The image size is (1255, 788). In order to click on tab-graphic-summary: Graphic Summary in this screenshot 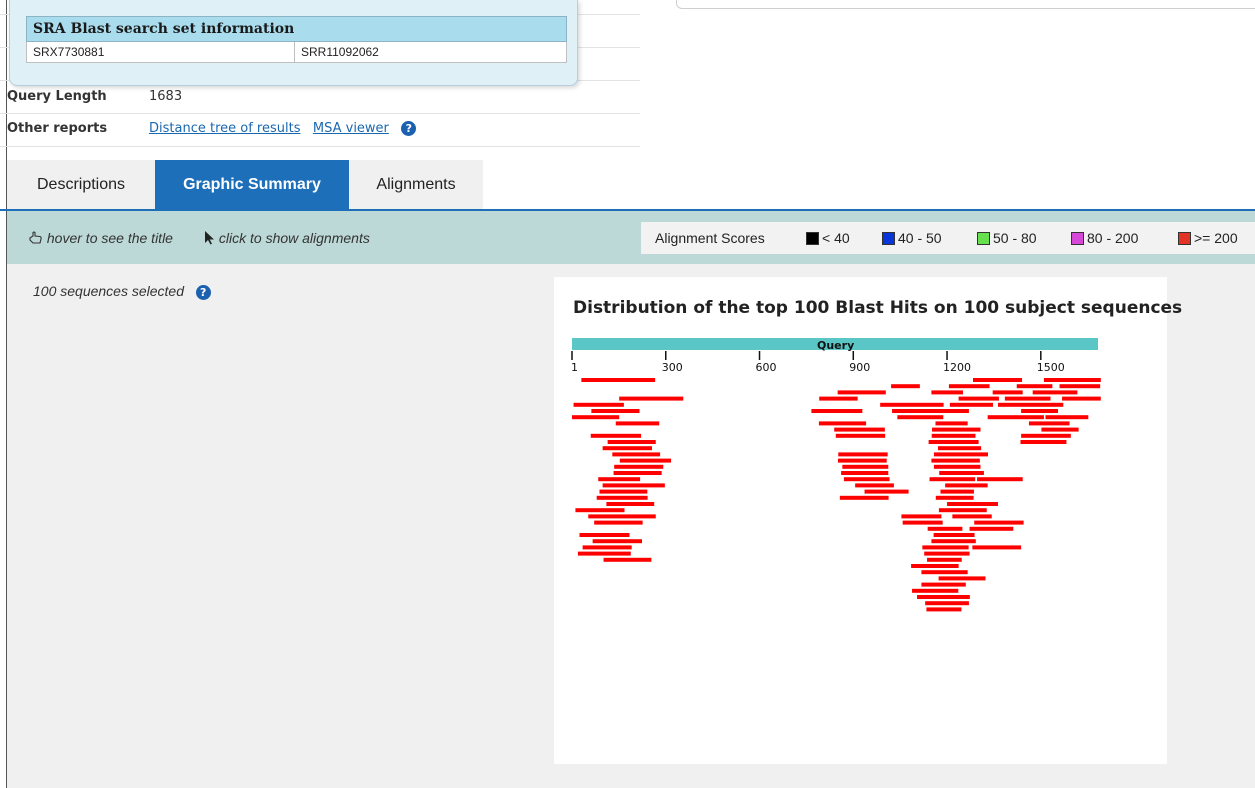, I will do `click(252, 185)`.